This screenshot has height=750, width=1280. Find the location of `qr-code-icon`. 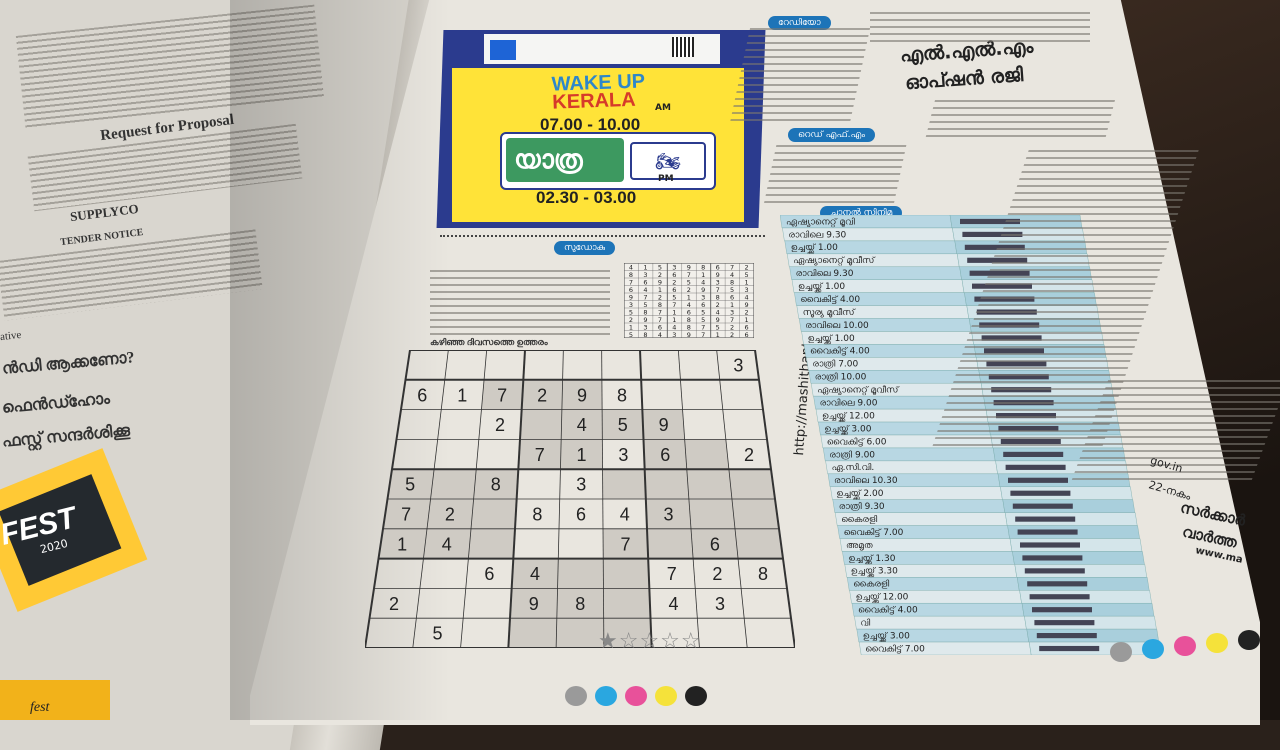

qr-code-icon is located at coordinates (683, 47).